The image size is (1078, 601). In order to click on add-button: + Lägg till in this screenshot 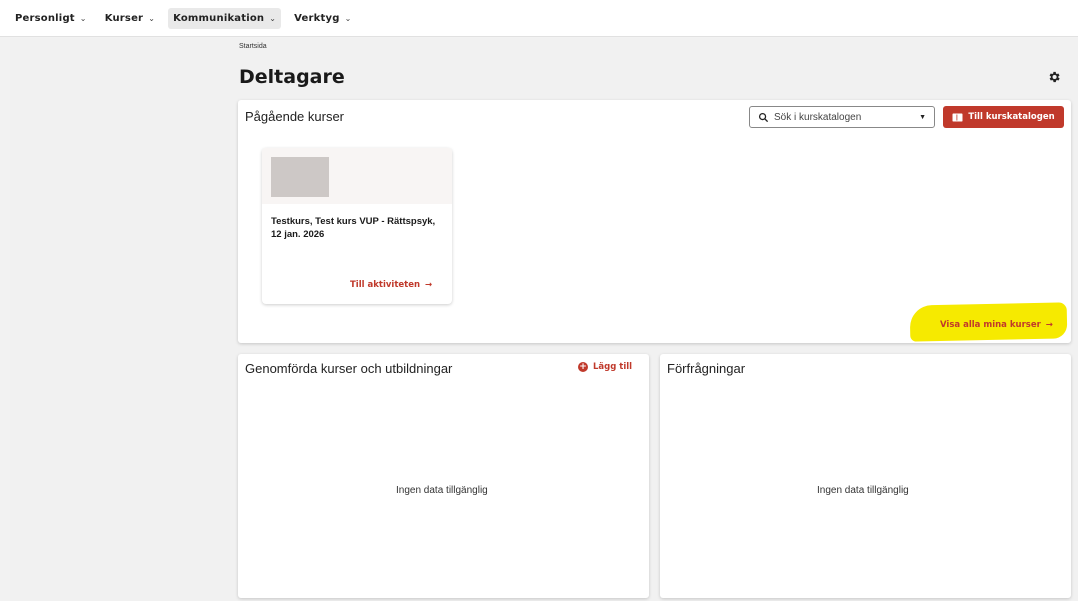, I will do `click(605, 367)`.